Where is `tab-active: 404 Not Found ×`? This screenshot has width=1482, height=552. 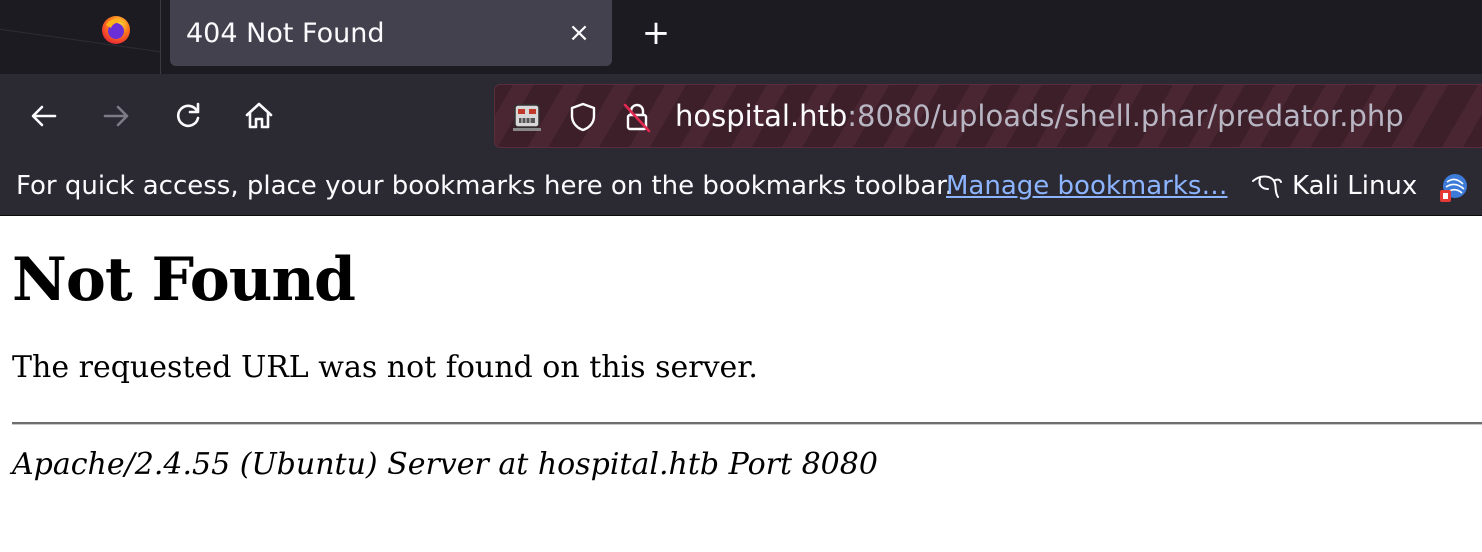 tab-active: 404 Not Found × is located at coordinates (391, 33).